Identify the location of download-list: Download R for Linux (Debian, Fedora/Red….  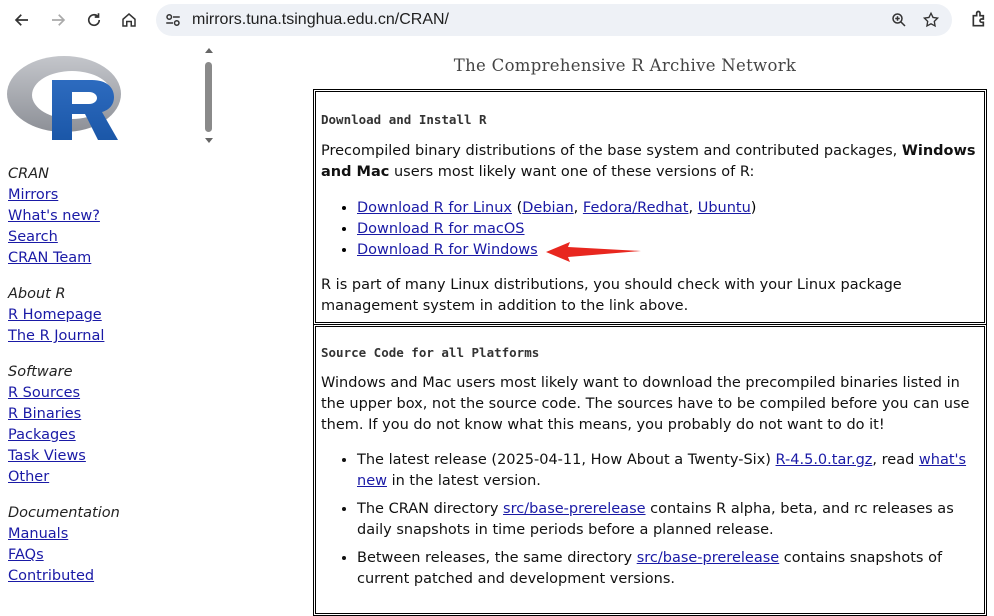
(650, 229).